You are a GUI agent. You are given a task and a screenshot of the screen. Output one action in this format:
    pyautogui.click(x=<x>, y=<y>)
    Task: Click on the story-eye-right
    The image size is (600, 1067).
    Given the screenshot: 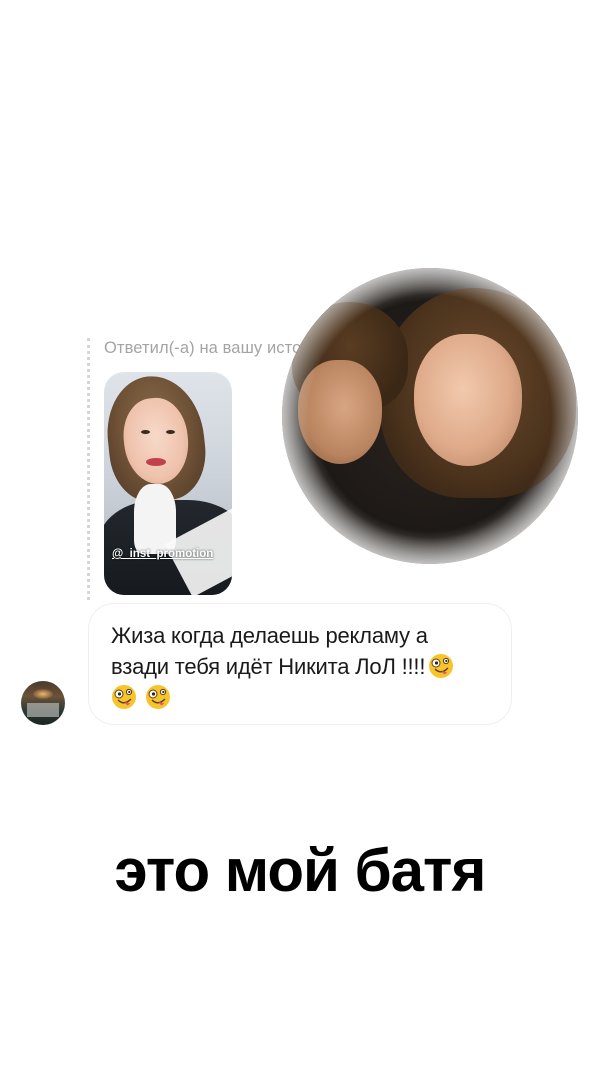 What is the action you would take?
    pyautogui.click(x=170, y=432)
    